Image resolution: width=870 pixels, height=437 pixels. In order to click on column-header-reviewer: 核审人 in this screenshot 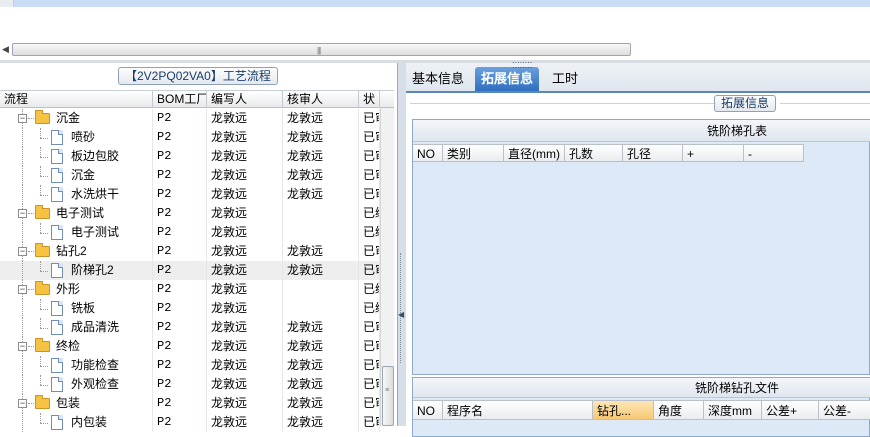, I will do `click(321, 99)`.